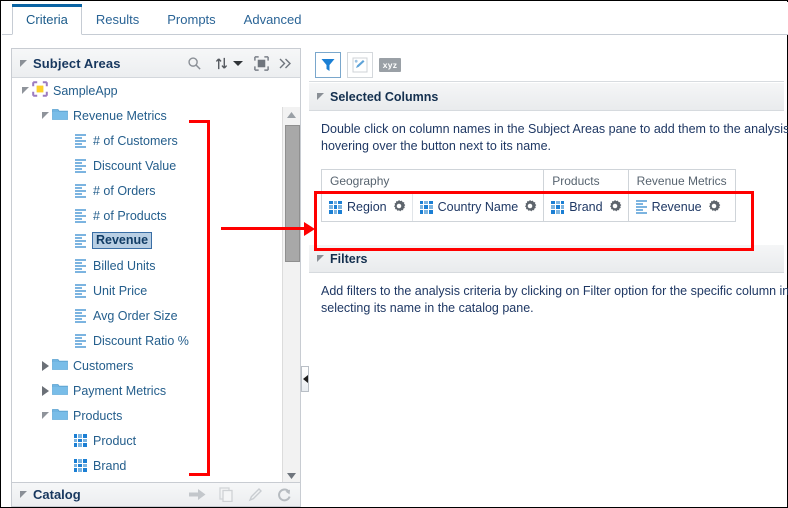  Describe the element at coordinates (285, 63) in the screenshot. I see `more-icon` at that location.